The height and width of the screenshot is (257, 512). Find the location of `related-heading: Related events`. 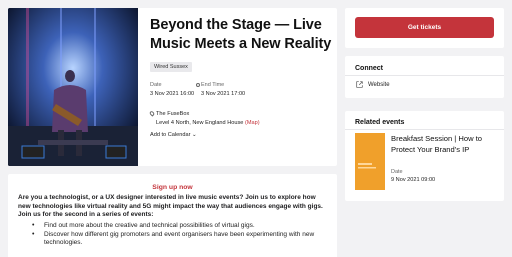

related-heading: Related events is located at coordinates (380, 122).